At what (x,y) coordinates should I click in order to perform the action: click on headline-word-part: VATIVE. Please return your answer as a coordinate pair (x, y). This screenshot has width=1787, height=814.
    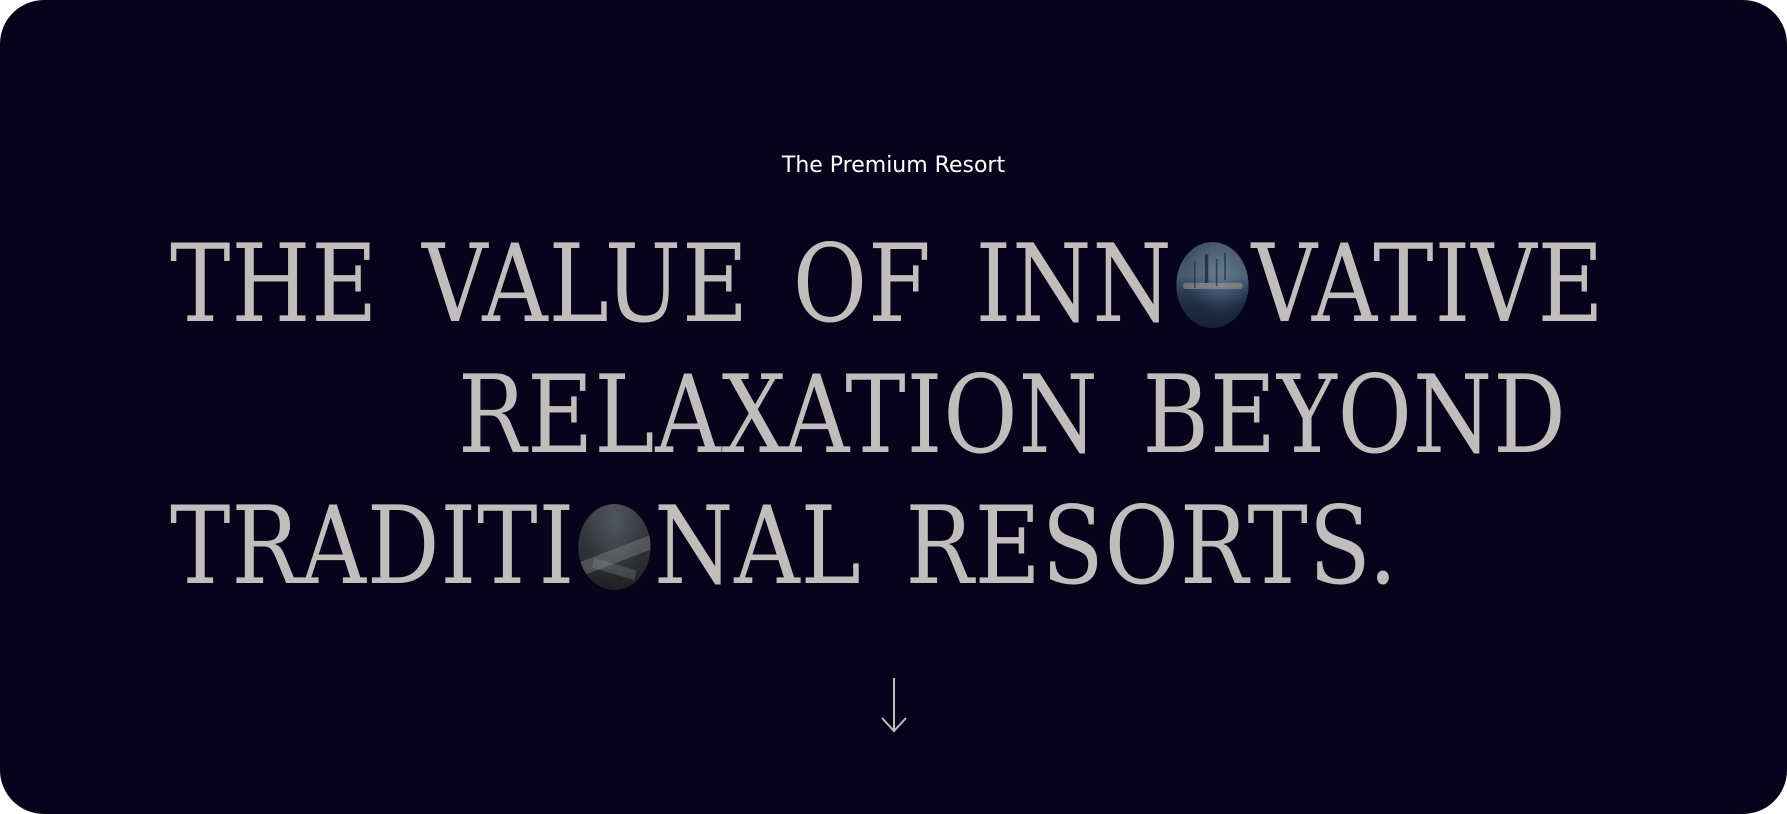
    Looking at the image, I should click on (1428, 284).